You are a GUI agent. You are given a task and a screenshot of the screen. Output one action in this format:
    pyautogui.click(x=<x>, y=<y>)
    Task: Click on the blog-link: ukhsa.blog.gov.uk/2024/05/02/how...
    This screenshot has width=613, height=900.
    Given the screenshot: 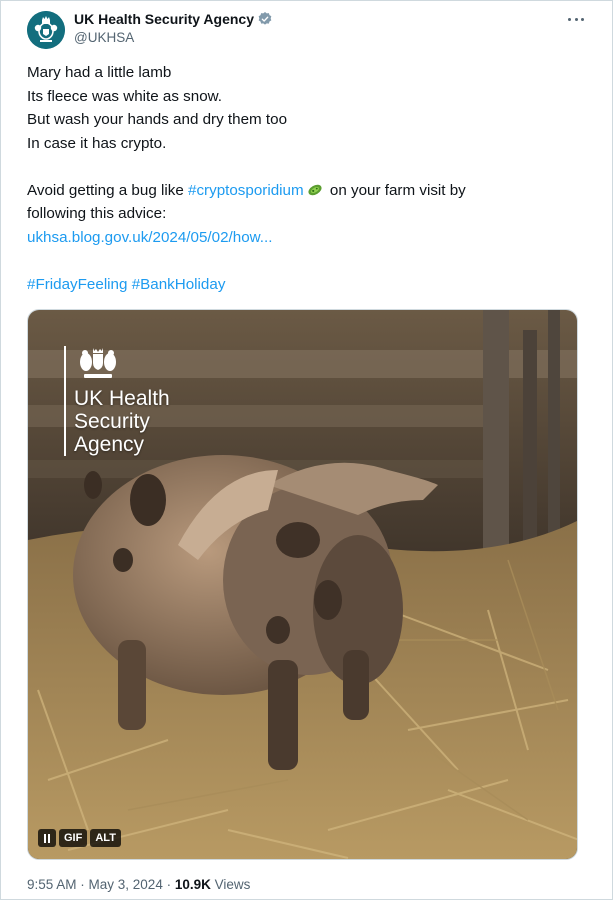 What is the action you would take?
    pyautogui.click(x=149, y=237)
    